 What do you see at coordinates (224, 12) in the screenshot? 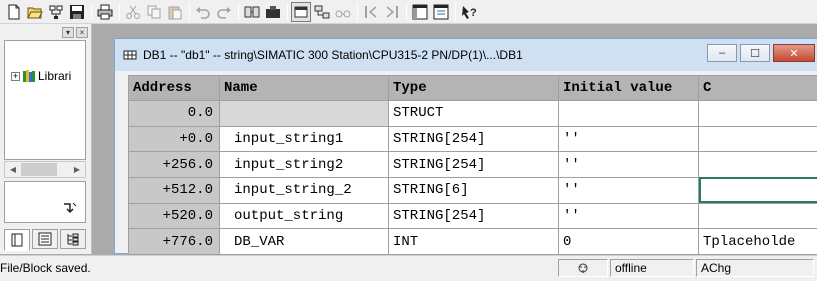
I see `redo-icon` at bounding box center [224, 12].